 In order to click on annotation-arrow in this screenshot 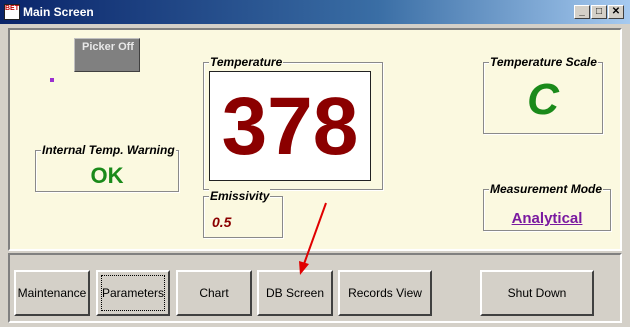, I will do `click(313, 238)`.